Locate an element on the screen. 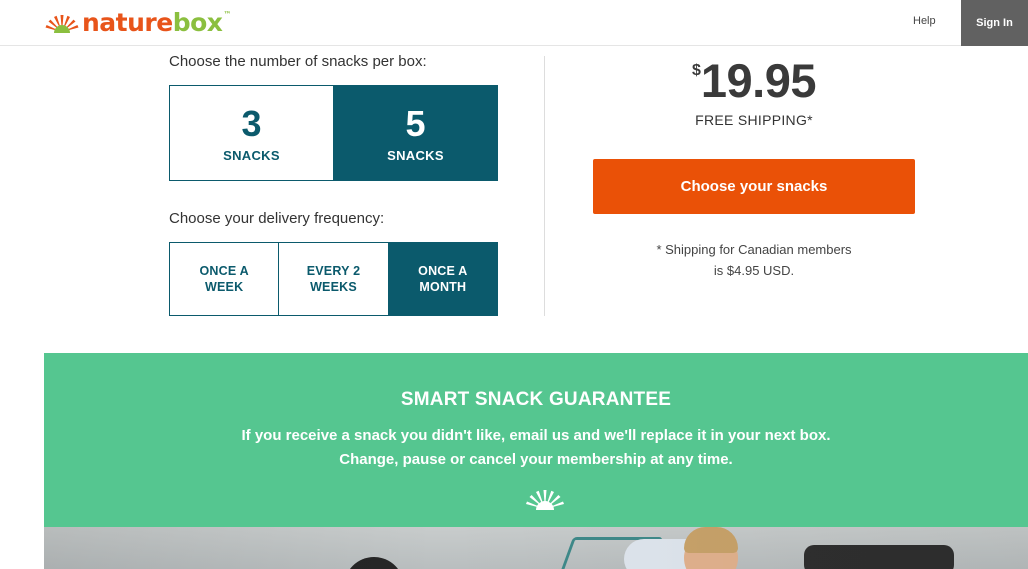  snack-option-5: 5 SNACKS is located at coordinates (415, 133).